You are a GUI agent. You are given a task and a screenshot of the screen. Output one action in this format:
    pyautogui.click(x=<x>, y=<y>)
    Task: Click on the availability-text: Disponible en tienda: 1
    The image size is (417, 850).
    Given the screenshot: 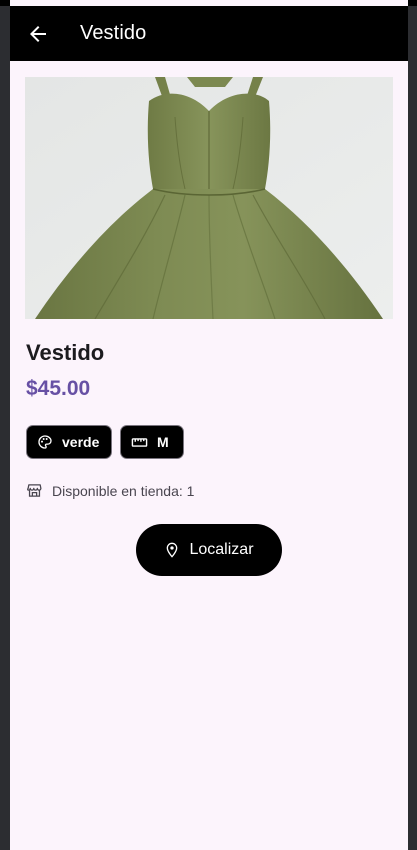 What is the action you would take?
    pyautogui.click(x=123, y=490)
    